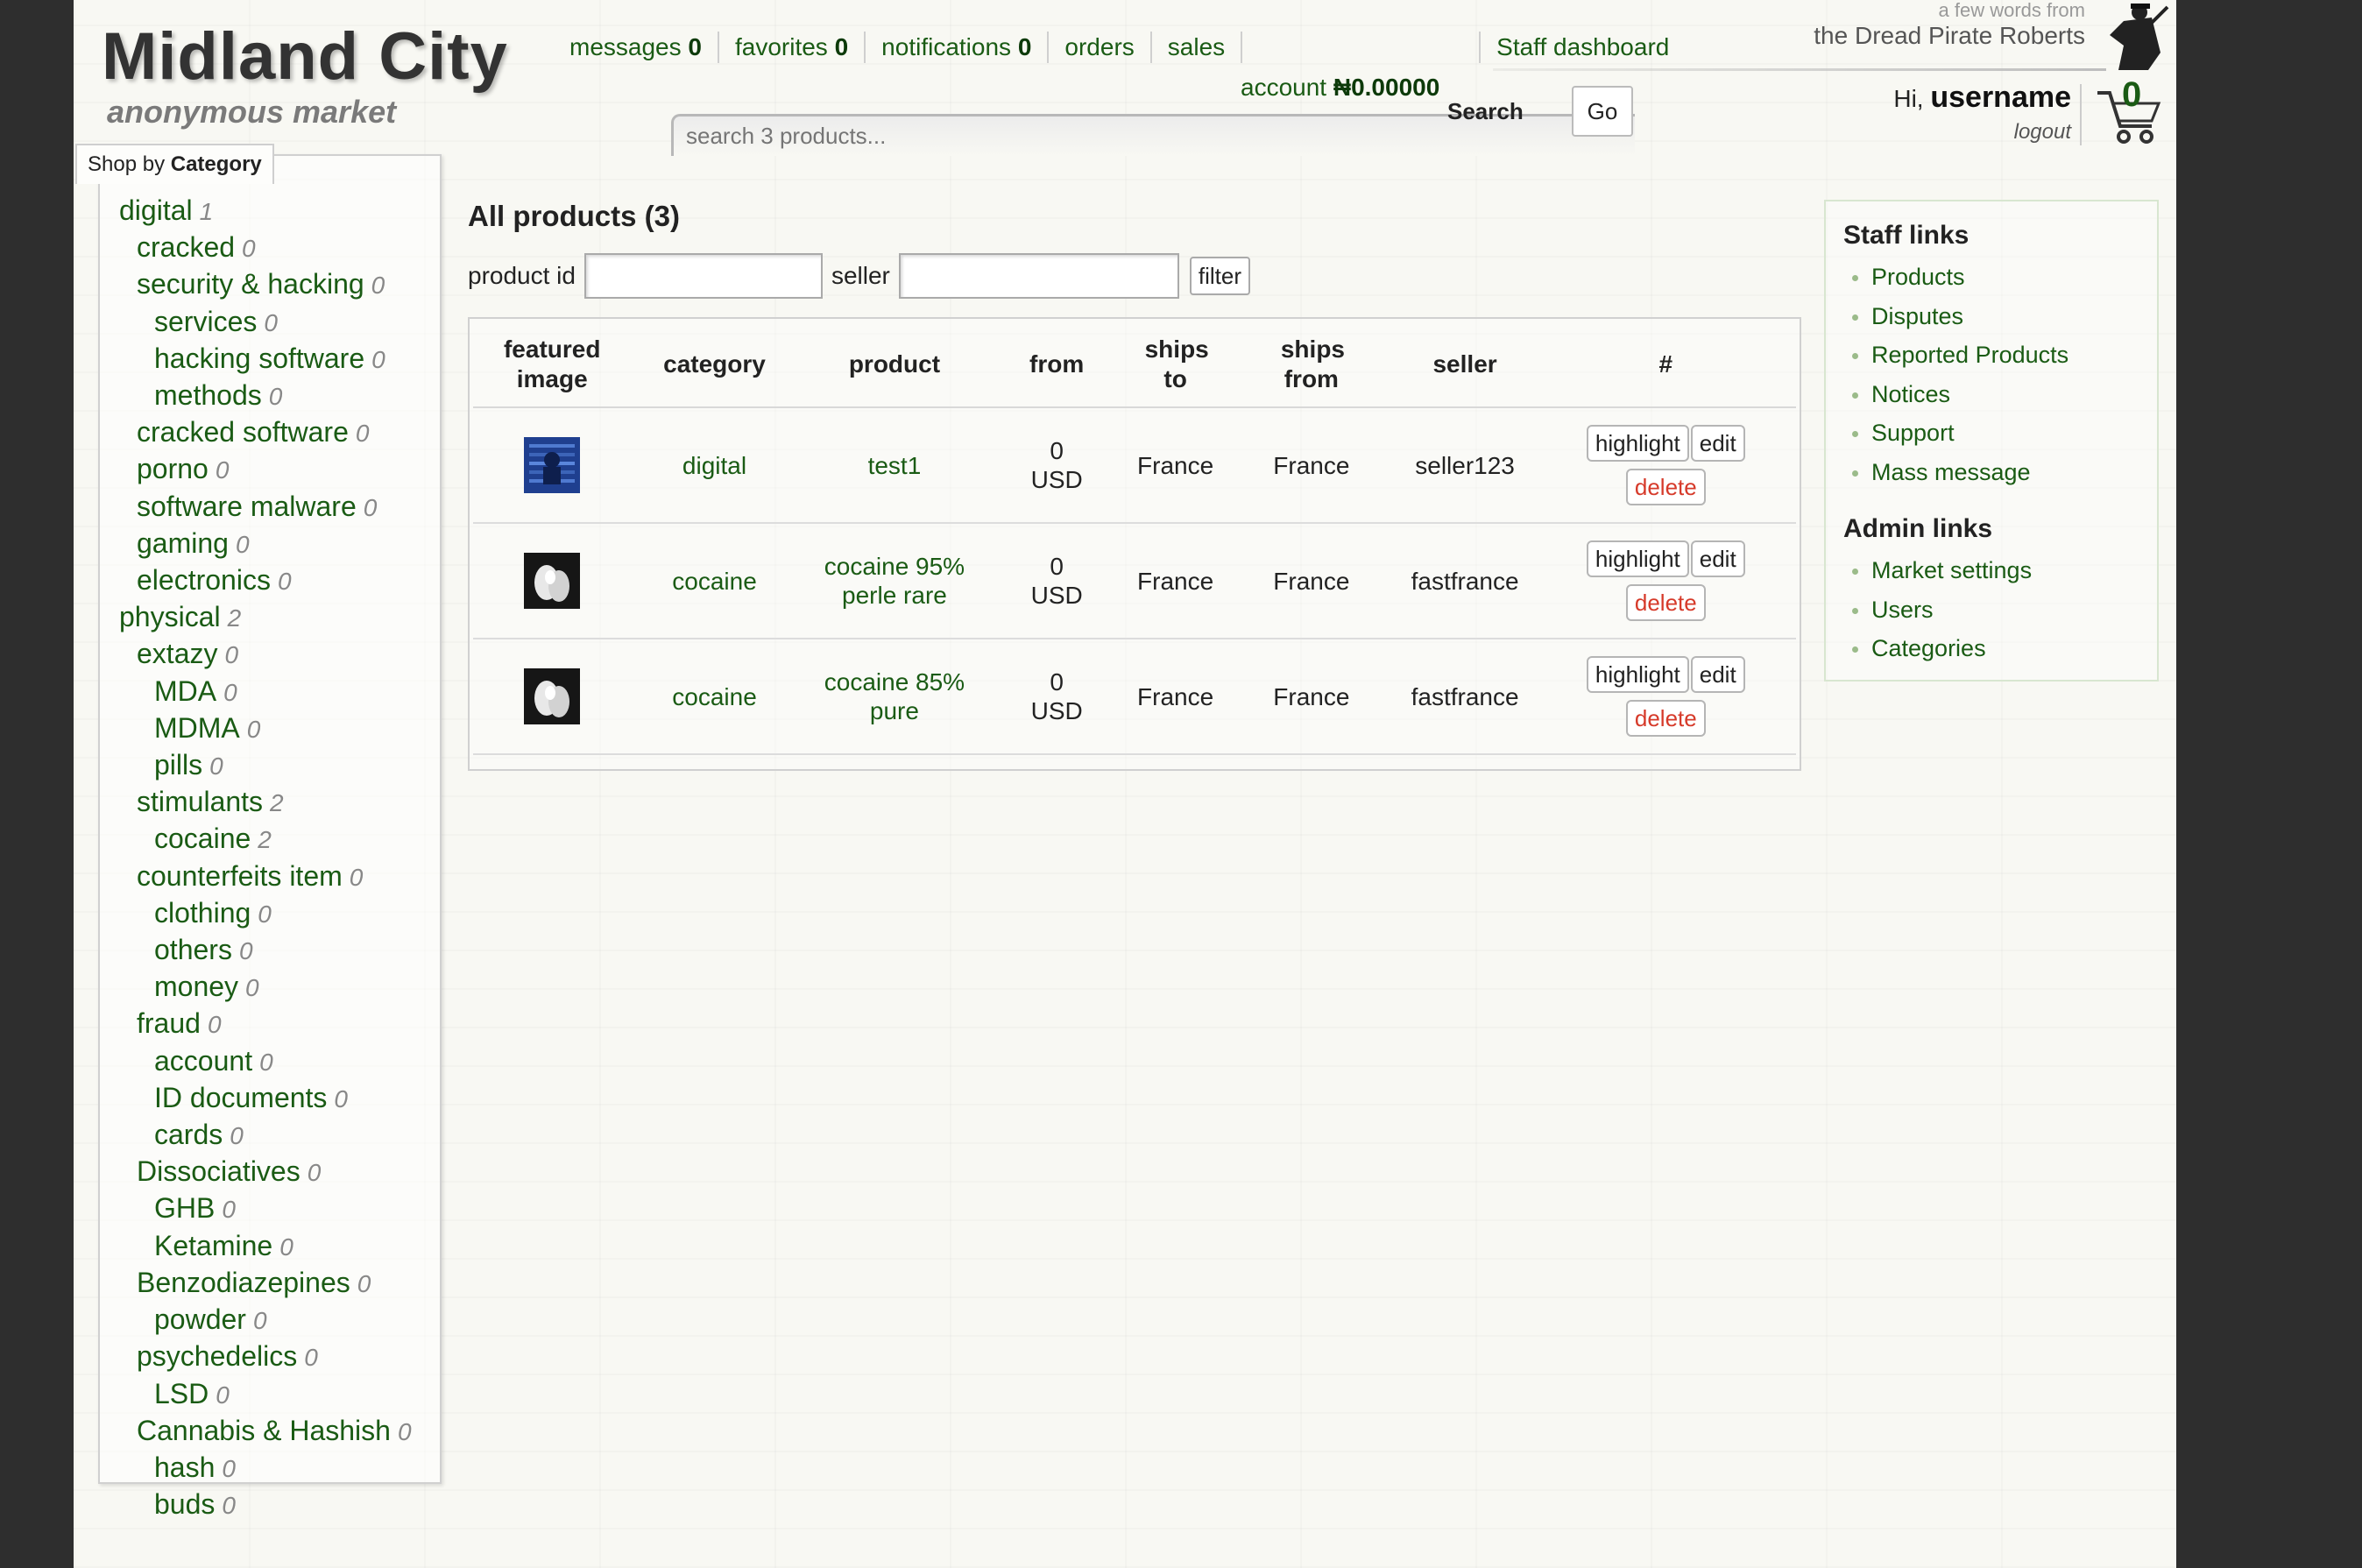 This screenshot has width=2362, height=1568. I want to click on category-item: electronics 0, so click(279, 580).